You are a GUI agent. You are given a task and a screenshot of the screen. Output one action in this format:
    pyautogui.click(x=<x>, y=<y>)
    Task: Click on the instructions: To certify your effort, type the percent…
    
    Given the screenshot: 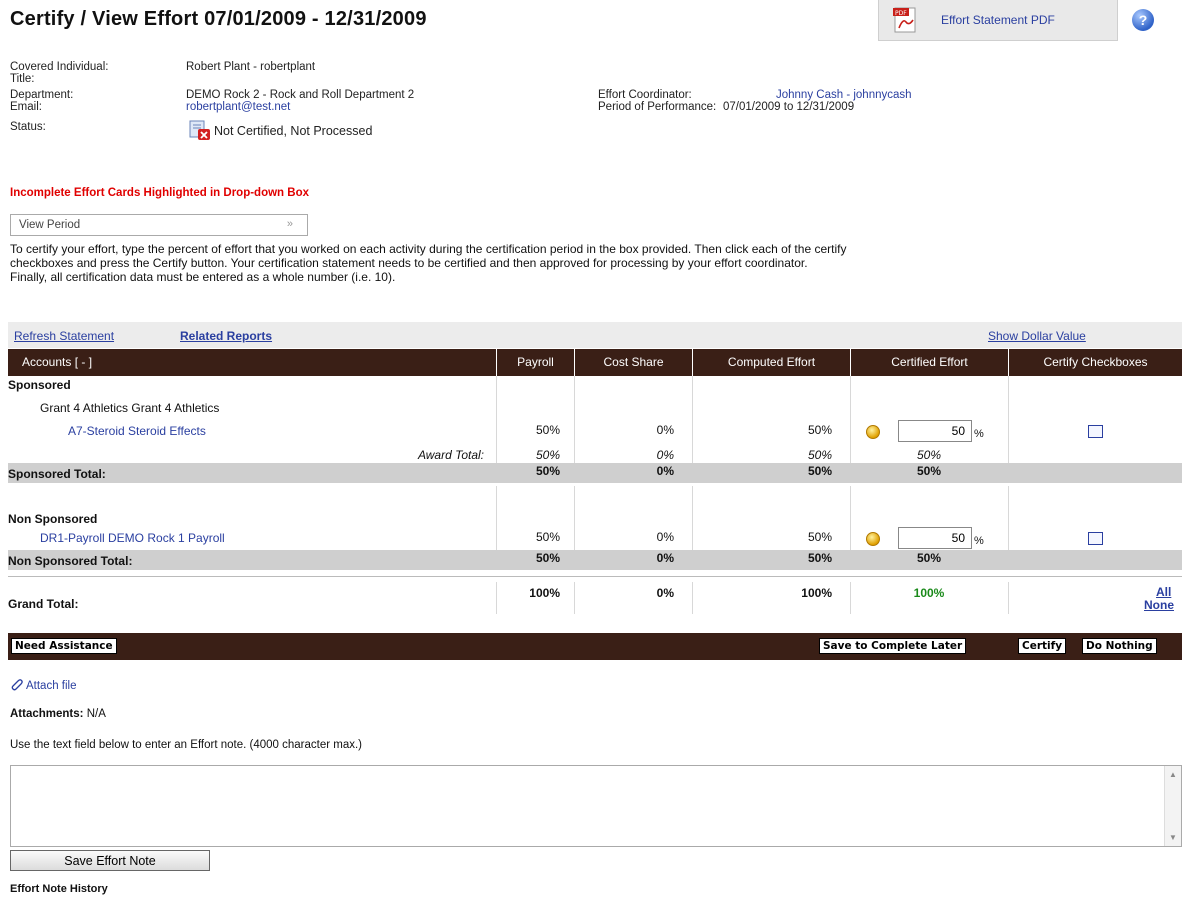 What is the action you would take?
    pyautogui.click(x=596, y=263)
    